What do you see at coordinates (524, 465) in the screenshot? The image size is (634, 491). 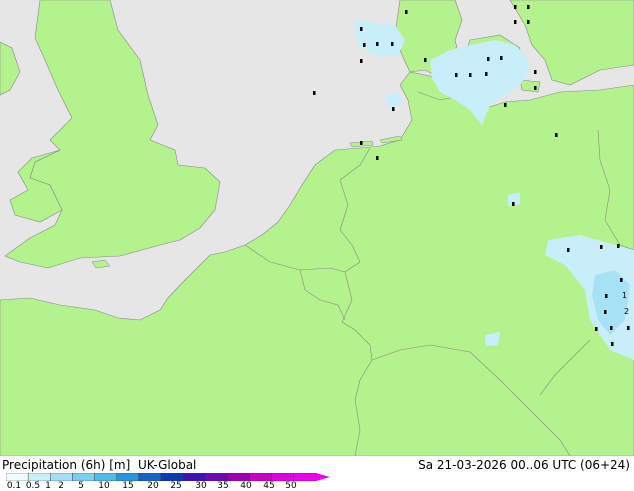 I see `valid-time: Sa 21-03-2026 00..06 UTC (06+24)` at bounding box center [524, 465].